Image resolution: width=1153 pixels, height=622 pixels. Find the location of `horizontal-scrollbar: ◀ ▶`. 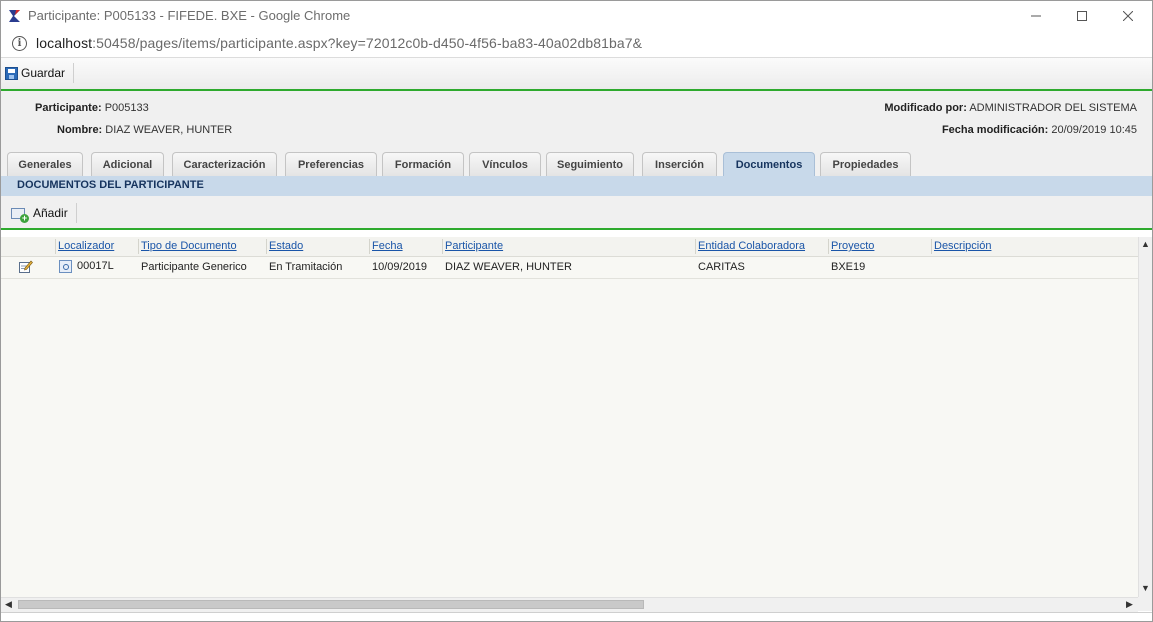

horizontal-scrollbar: ◀ ▶ is located at coordinates (569, 604).